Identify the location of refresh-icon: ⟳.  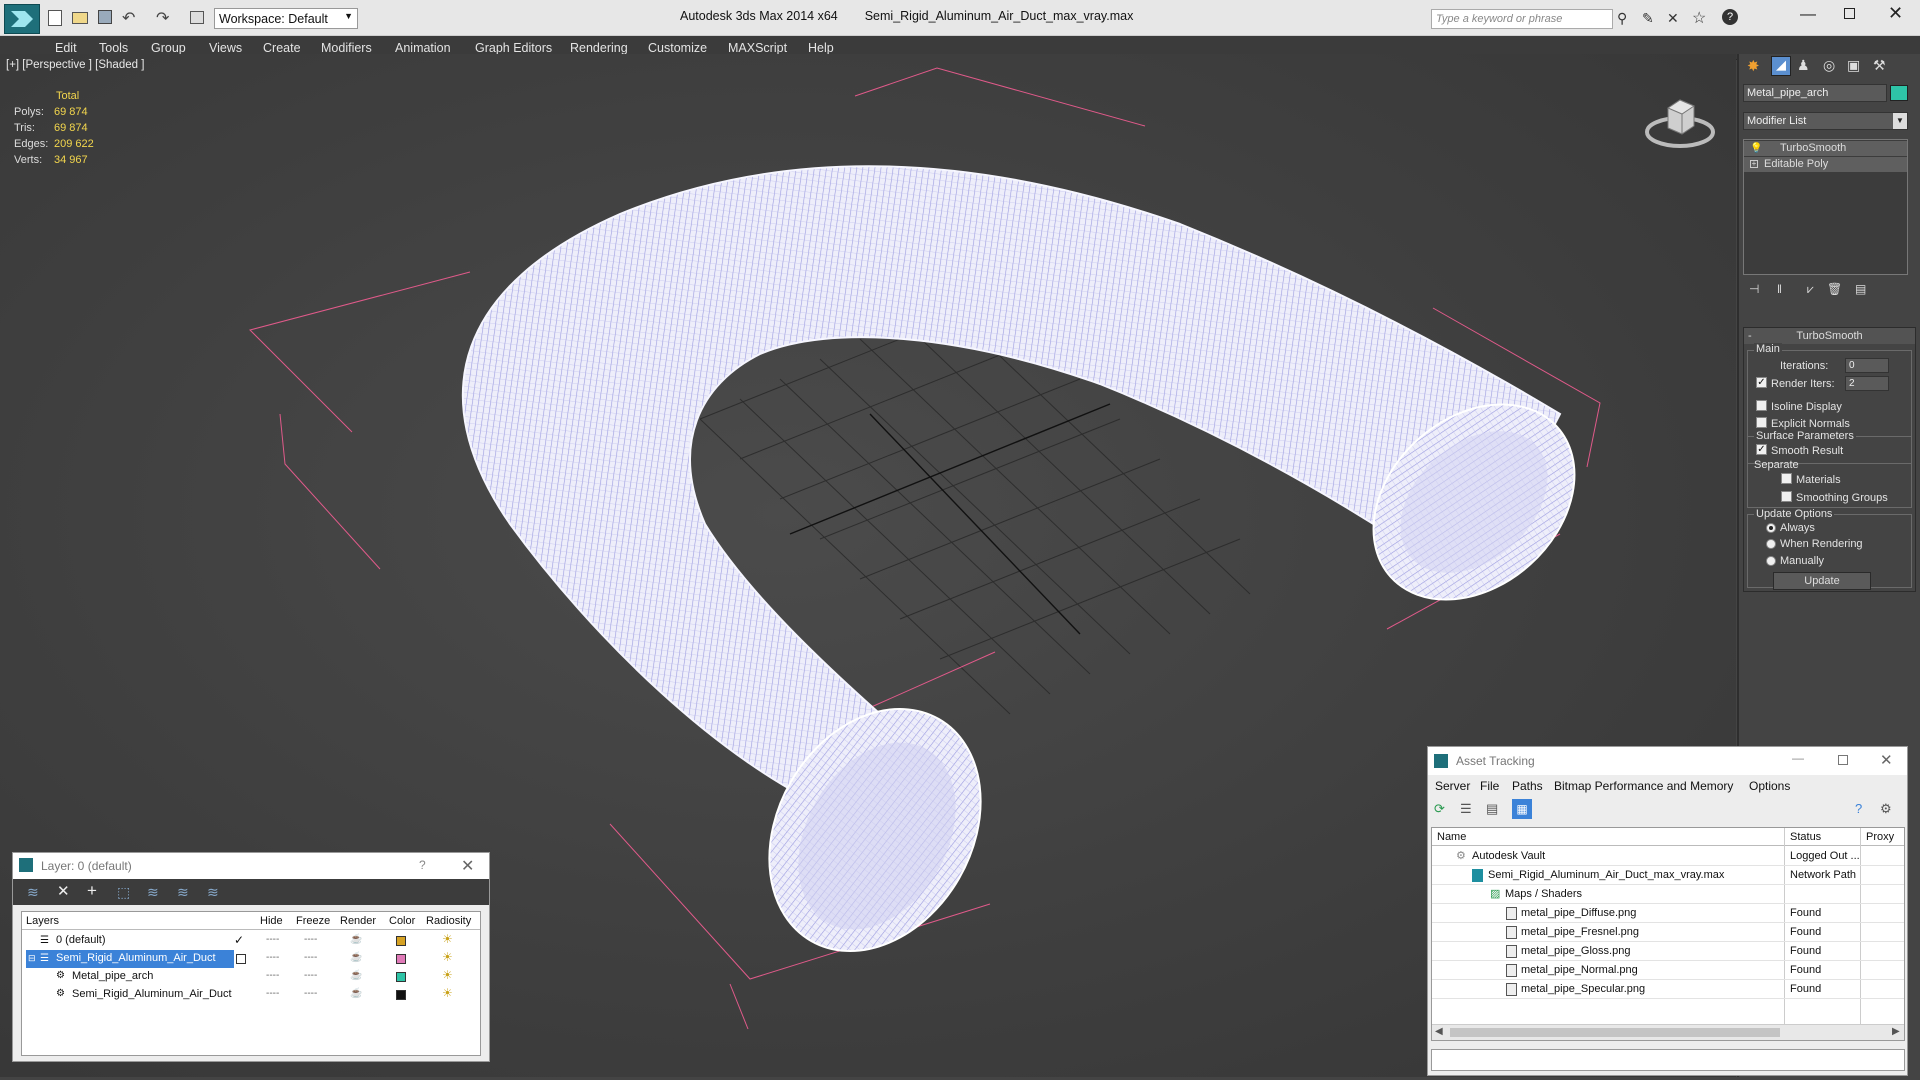
(1439, 809).